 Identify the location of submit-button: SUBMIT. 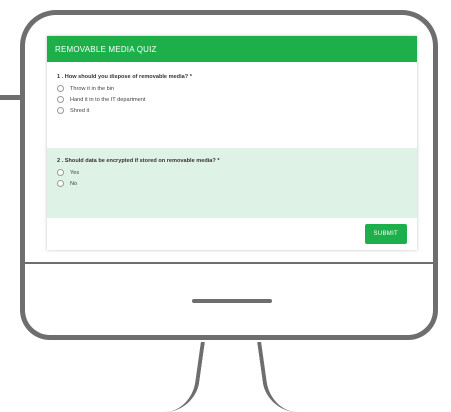
(385, 234).